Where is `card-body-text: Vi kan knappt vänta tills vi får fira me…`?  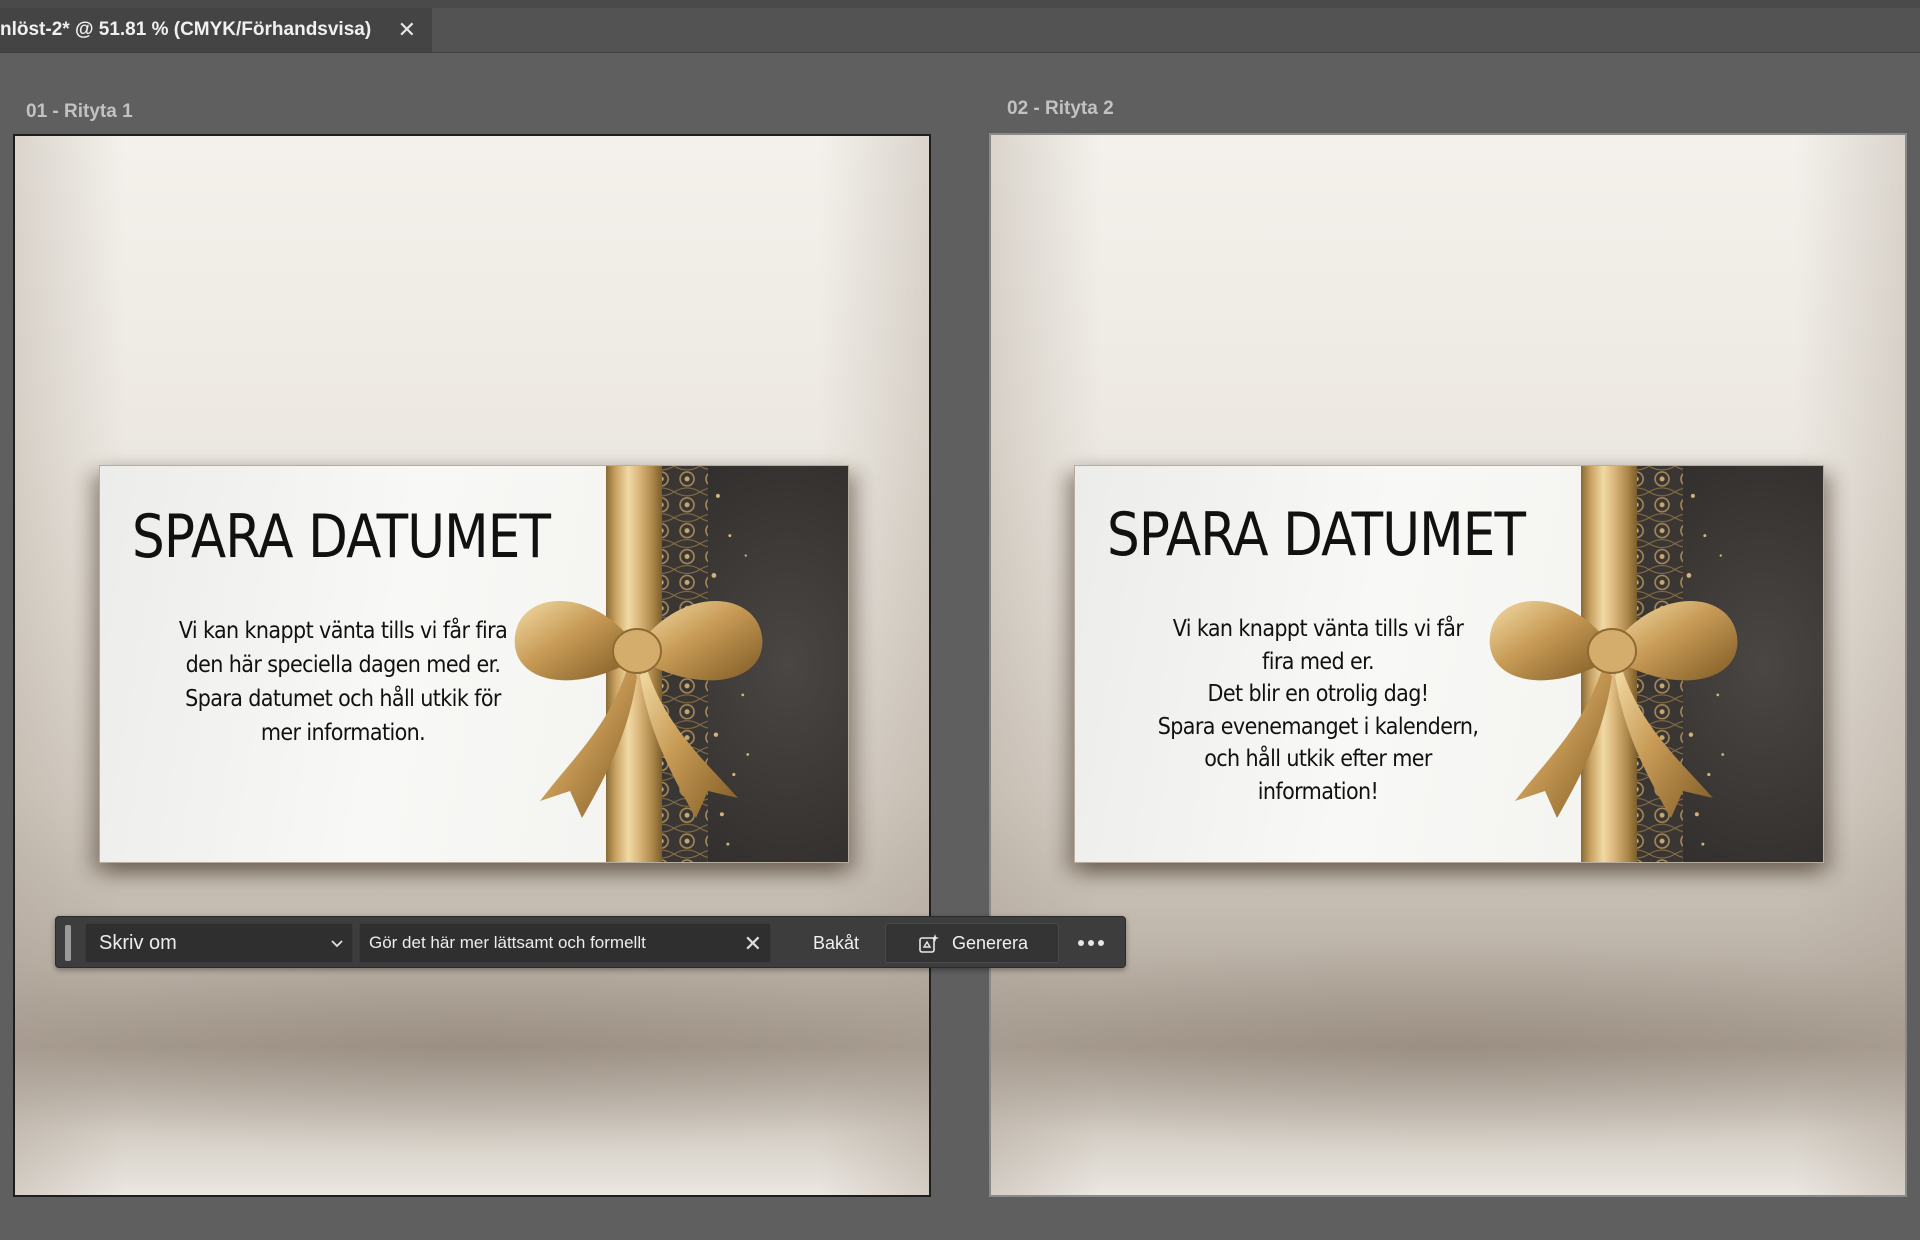
card-body-text: Vi kan knappt vänta tills vi får fira me… is located at coordinates (1318, 710).